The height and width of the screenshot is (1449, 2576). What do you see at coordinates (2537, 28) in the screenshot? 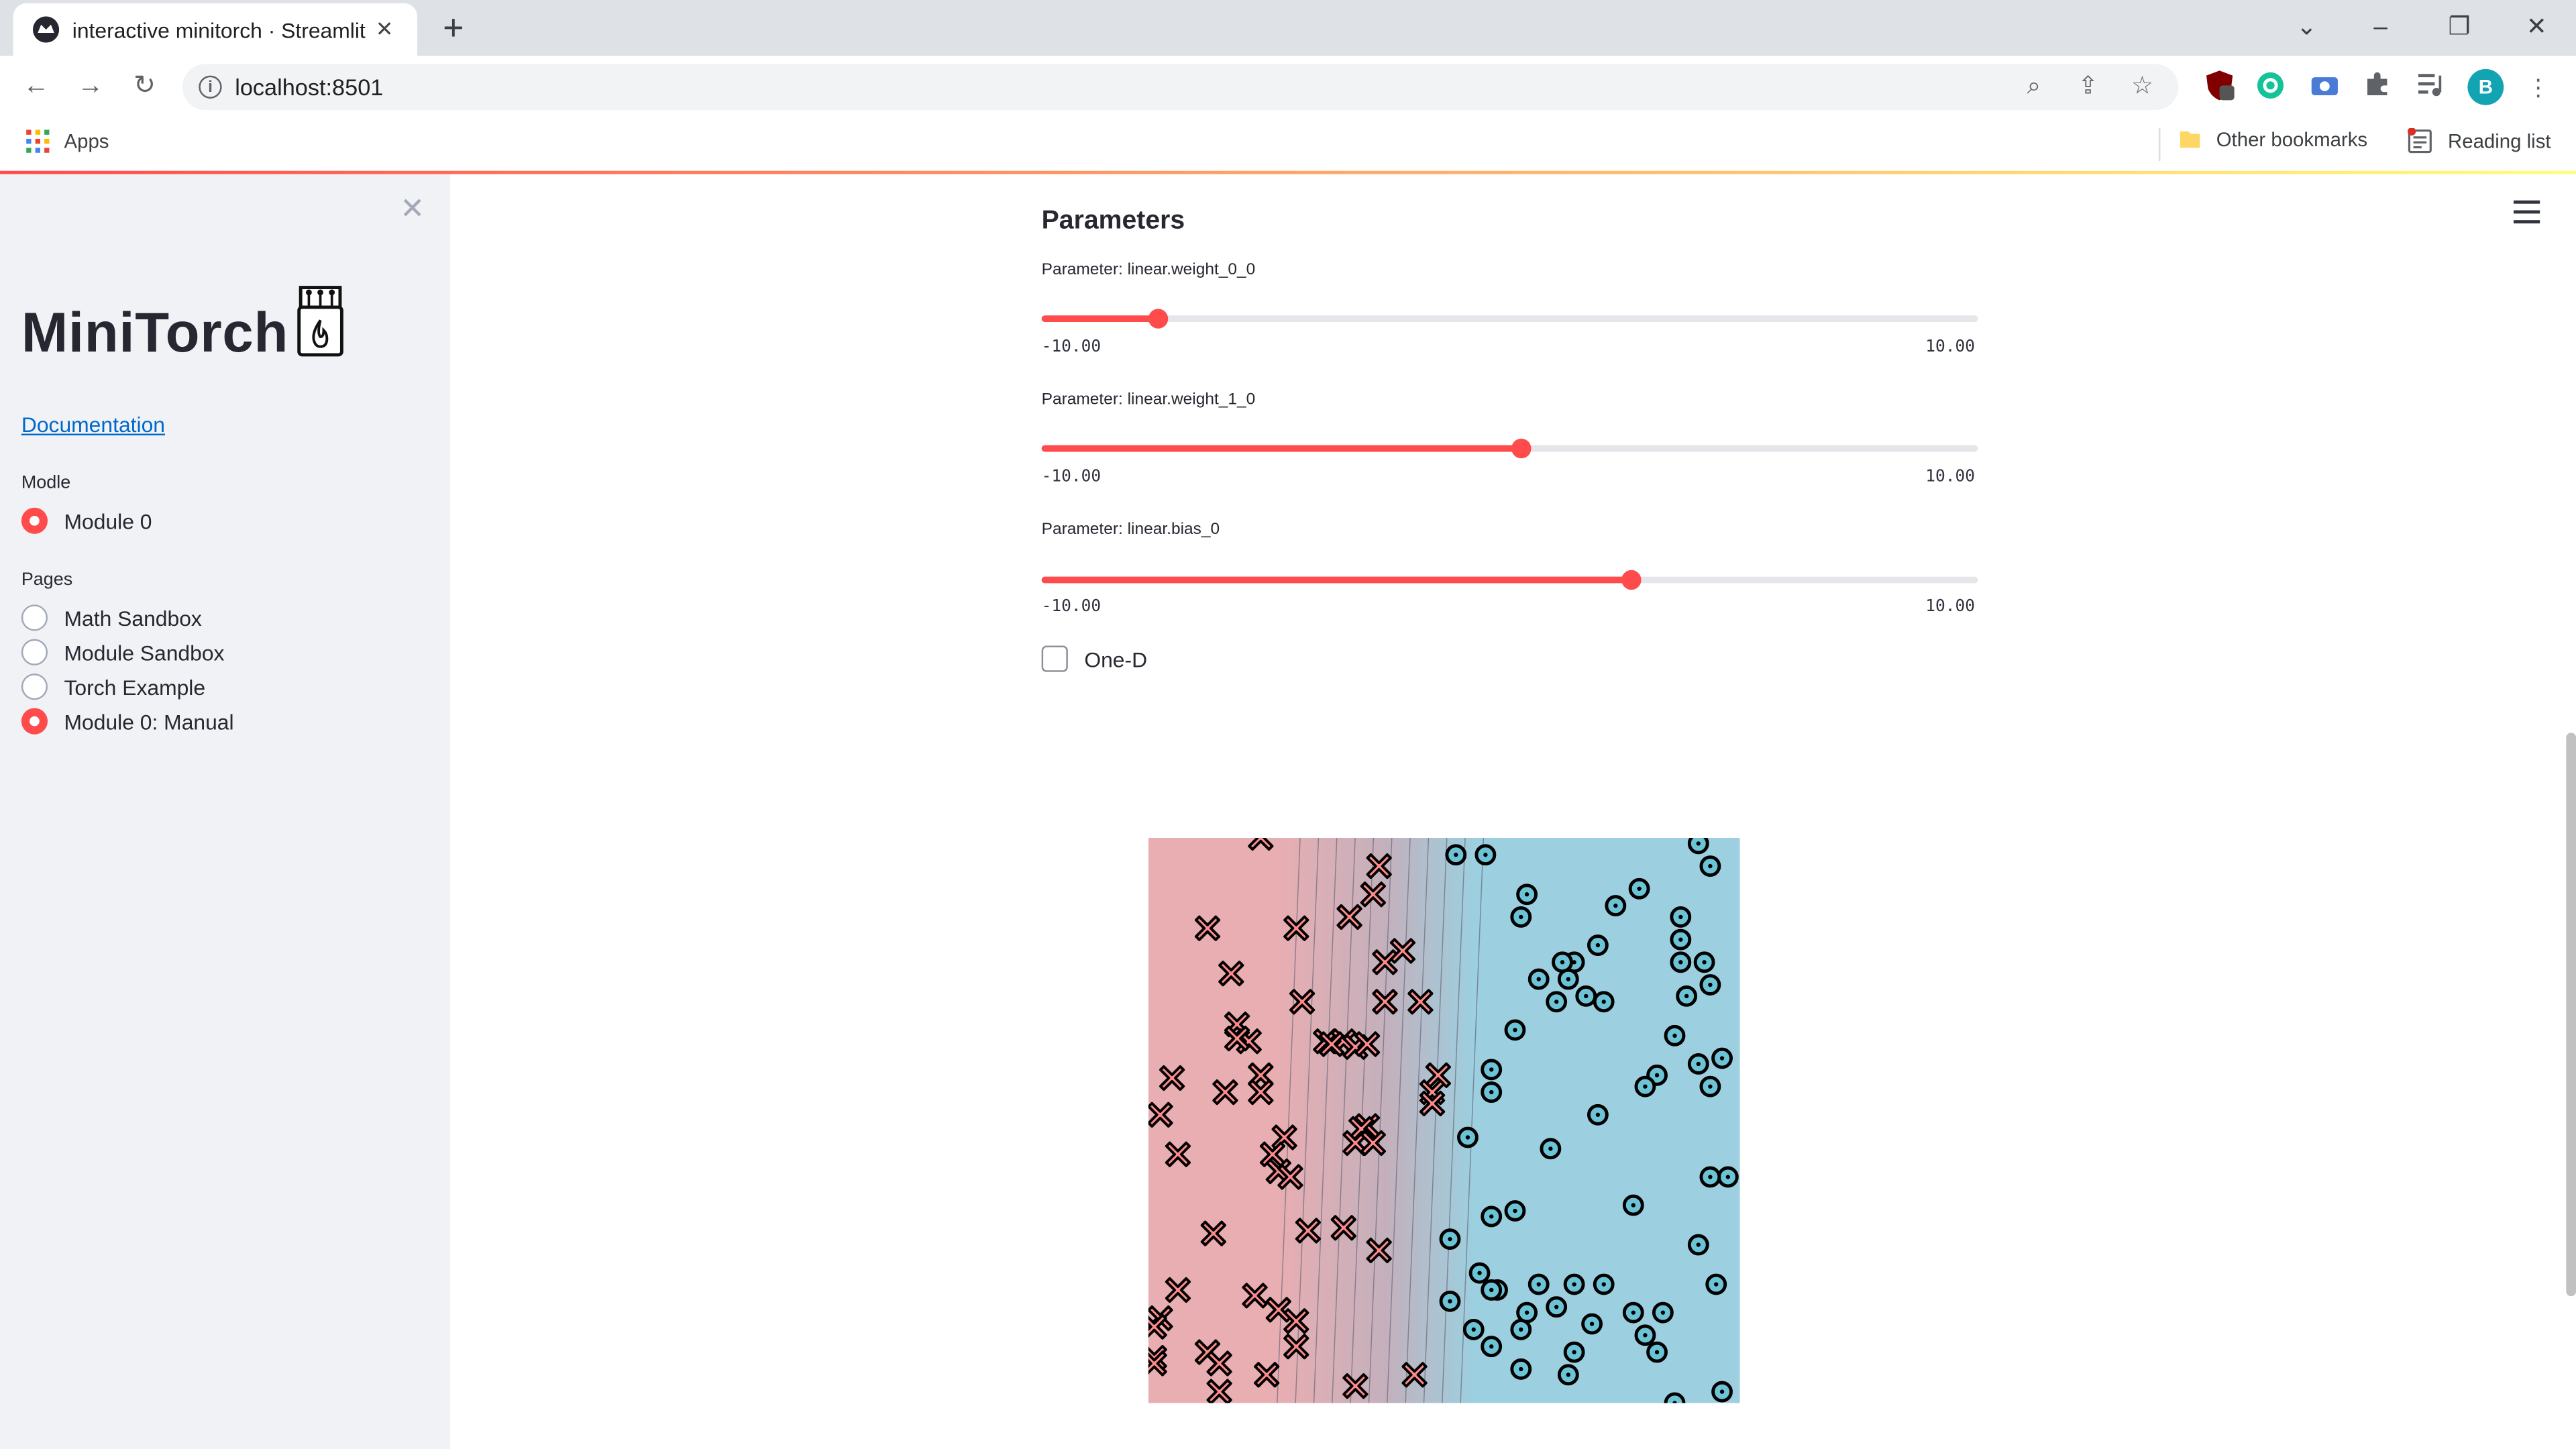
I see `close-window-icon: ✕` at bounding box center [2537, 28].